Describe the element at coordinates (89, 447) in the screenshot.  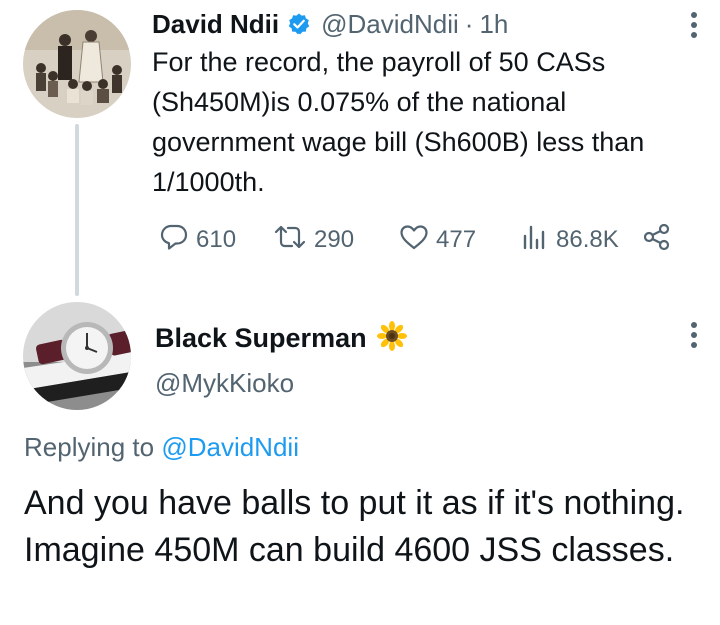
I see `replying-to-label: Replying to` at that location.